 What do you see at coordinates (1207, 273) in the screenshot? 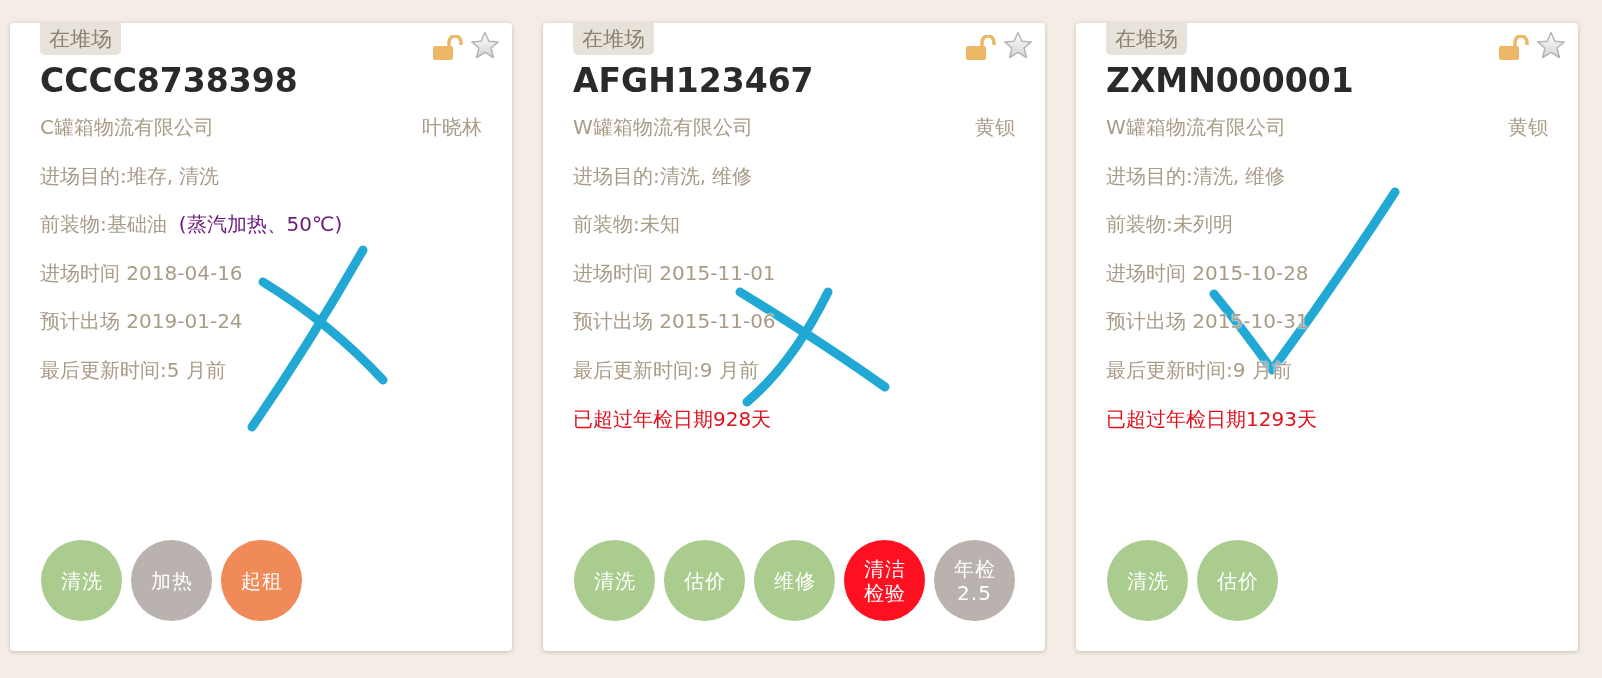
I see `entry-date: 进场时间 2015-10-28` at bounding box center [1207, 273].